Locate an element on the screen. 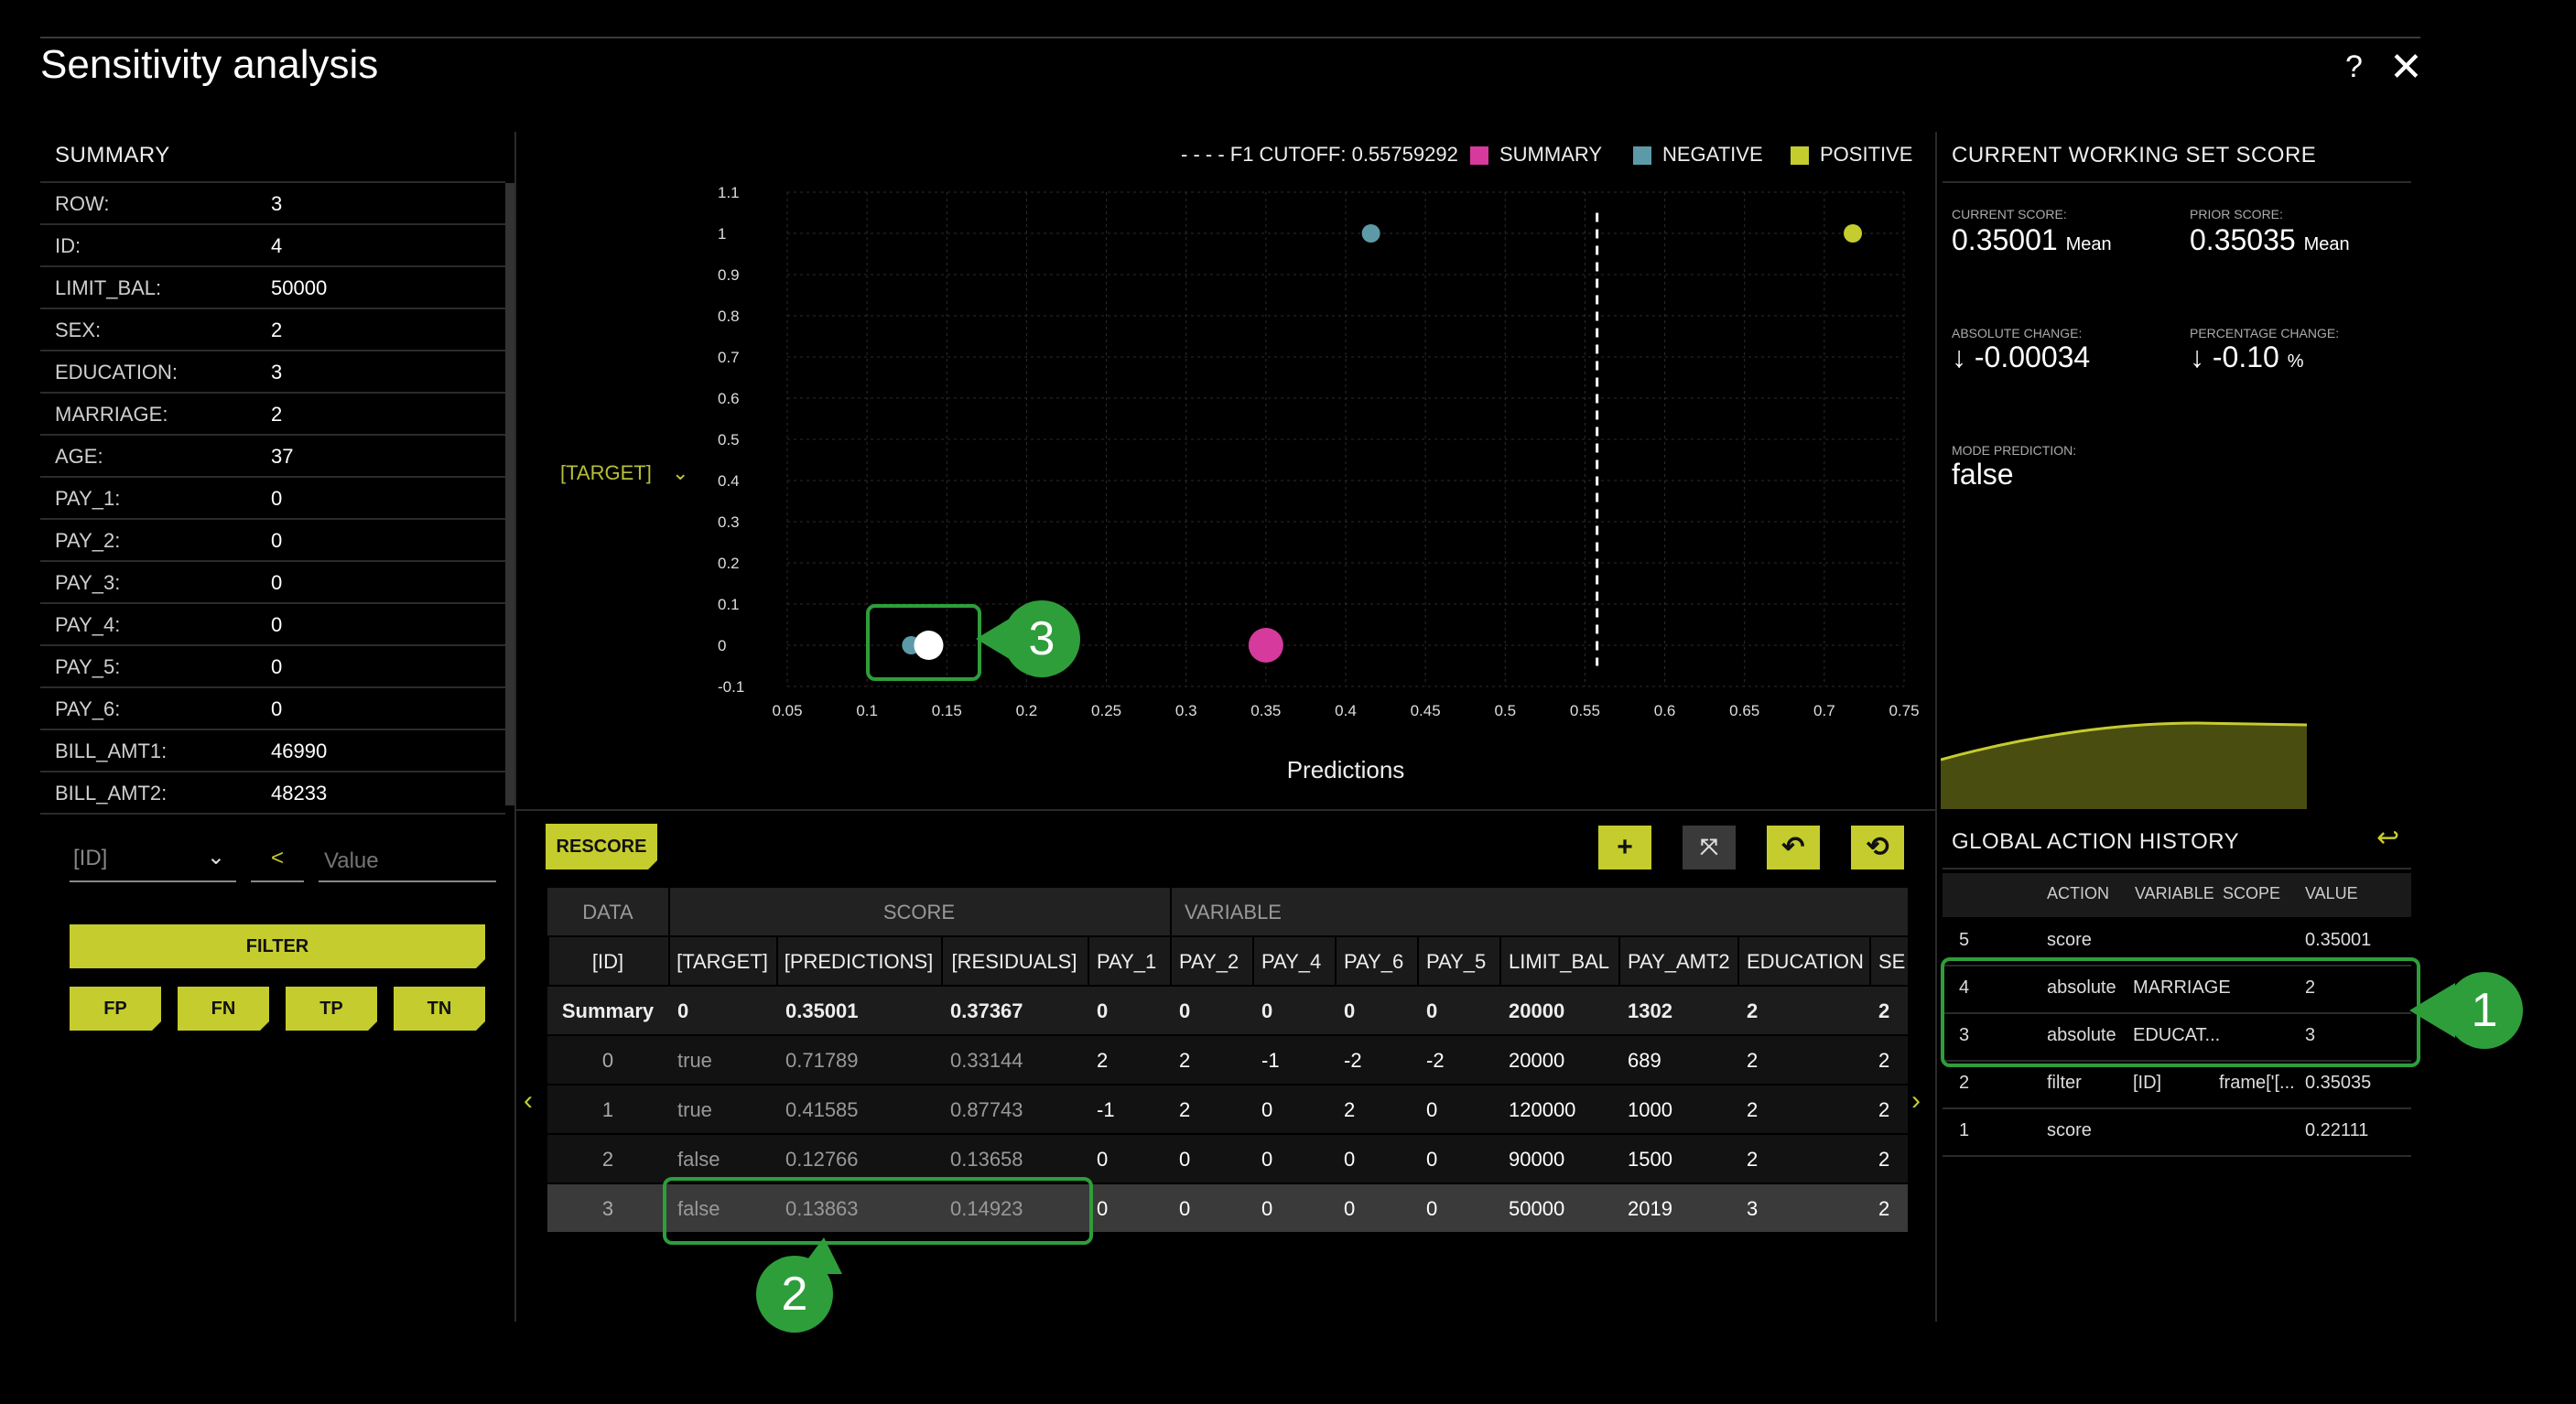 The width and height of the screenshot is (2576, 1404). history-undo-icon: ↩ is located at coordinates (2388, 838).